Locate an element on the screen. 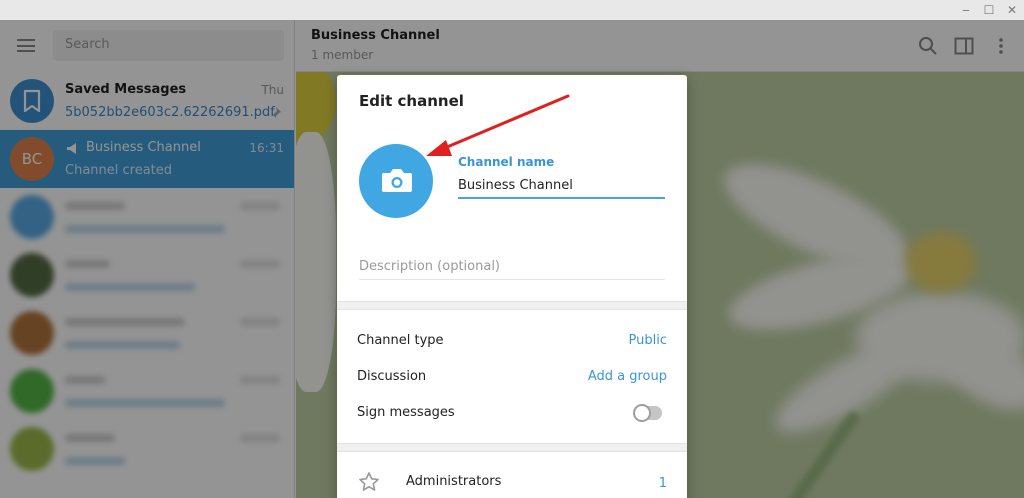  row-label: Channel type is located at coordinates (400, 340).